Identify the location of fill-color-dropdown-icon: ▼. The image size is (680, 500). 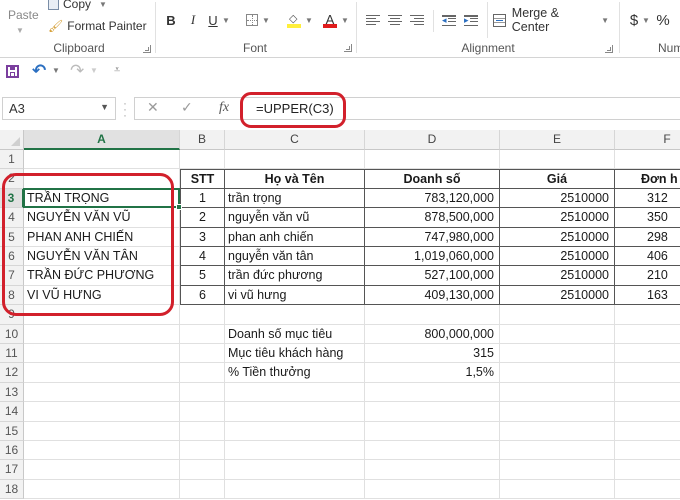
(309, 20).